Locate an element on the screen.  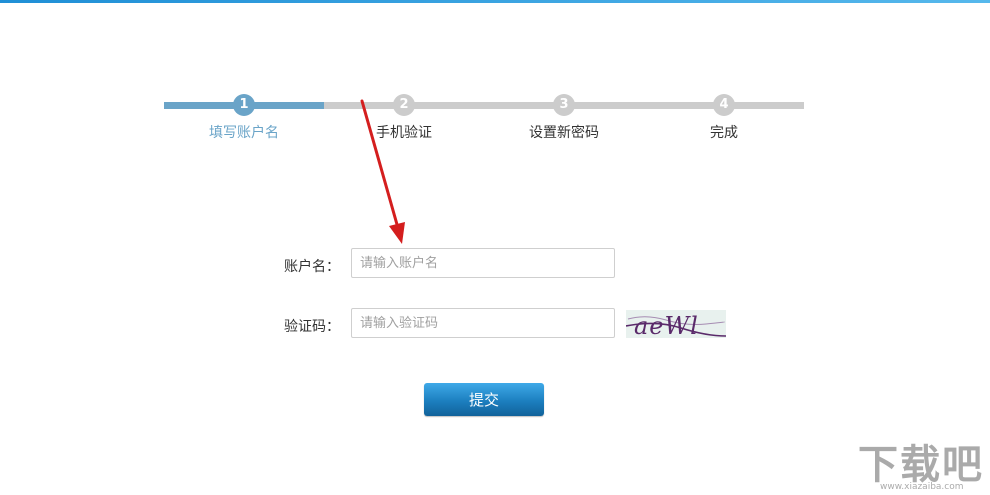
site-watermark: 下载吧 www.xiazaiba.com is located at coordinates (920, 463).